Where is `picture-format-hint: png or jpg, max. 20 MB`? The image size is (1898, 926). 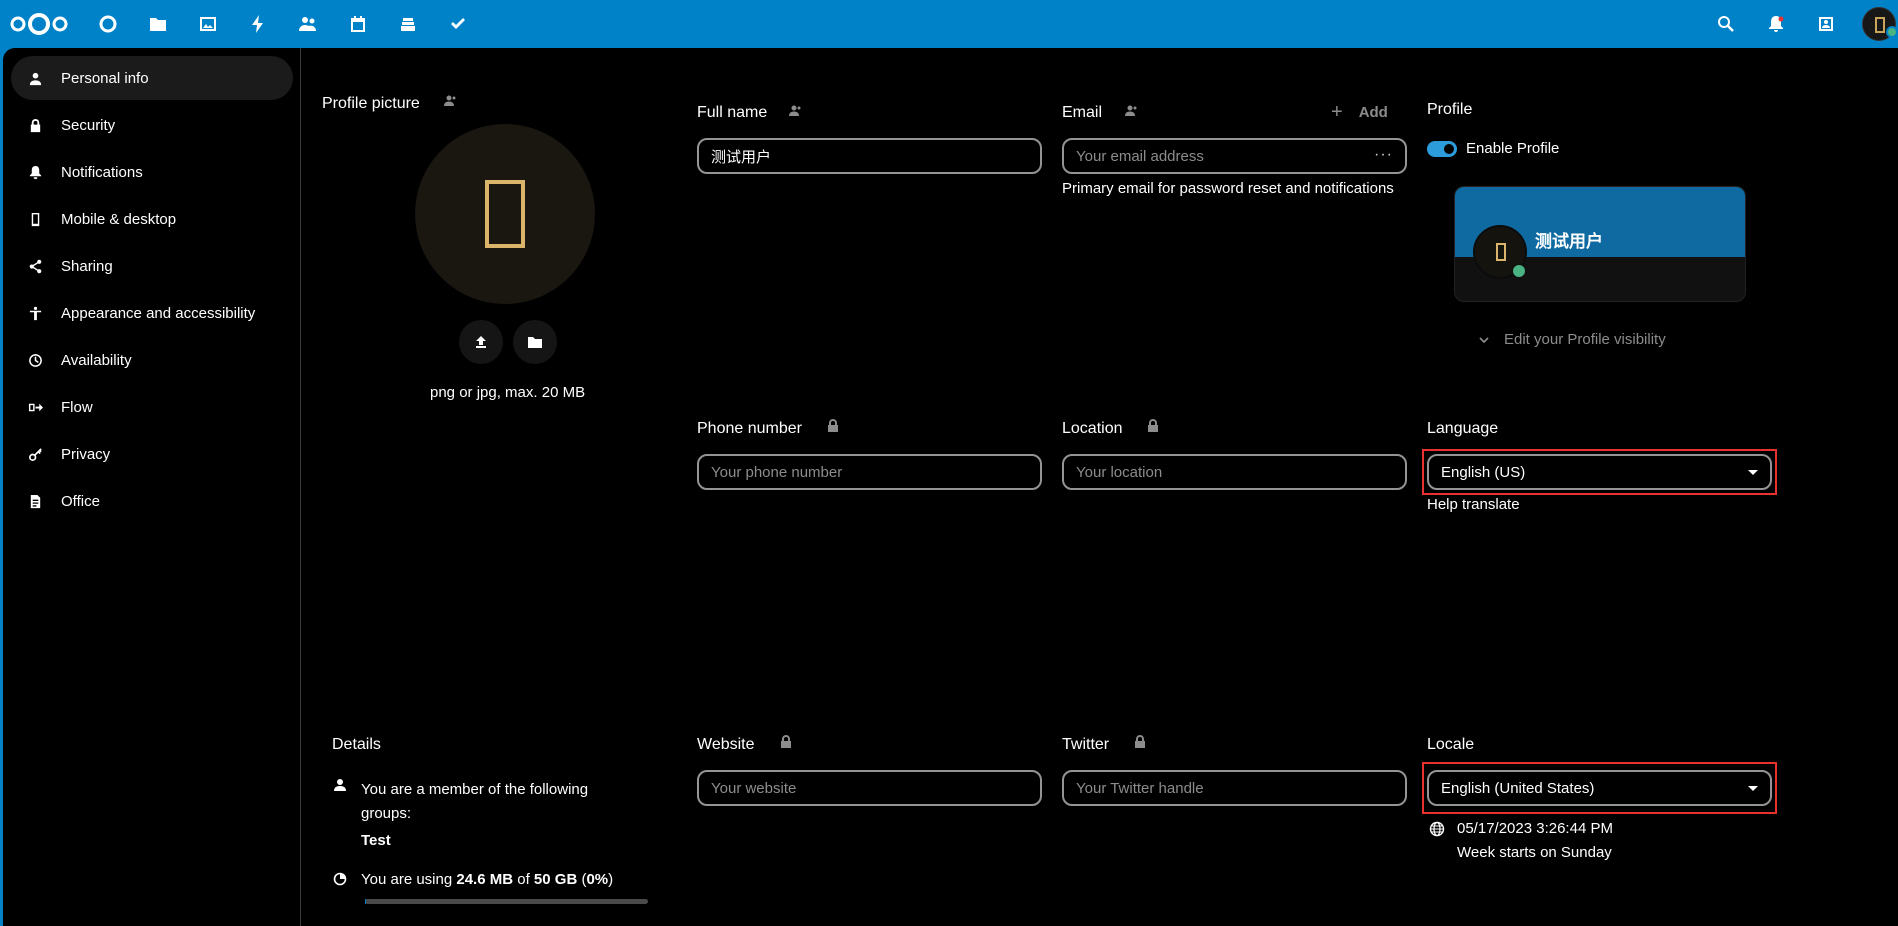
picture-format-hint: png or jpg, max. 20 MB is located at coordinates (508, 392).